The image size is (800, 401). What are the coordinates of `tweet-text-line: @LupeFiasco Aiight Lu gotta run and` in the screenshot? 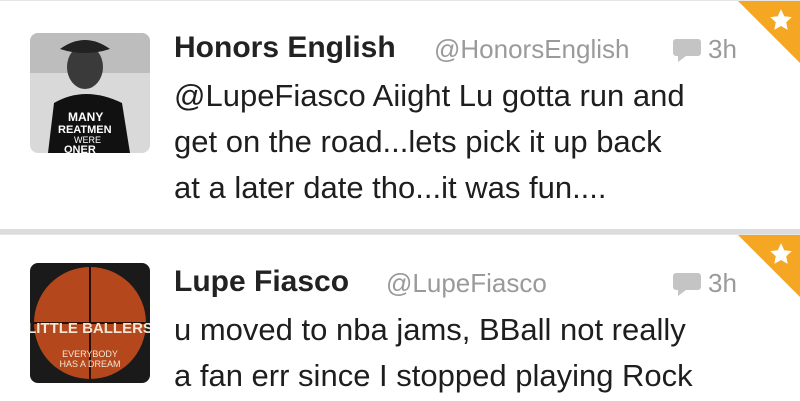 It's located at (429, 95).